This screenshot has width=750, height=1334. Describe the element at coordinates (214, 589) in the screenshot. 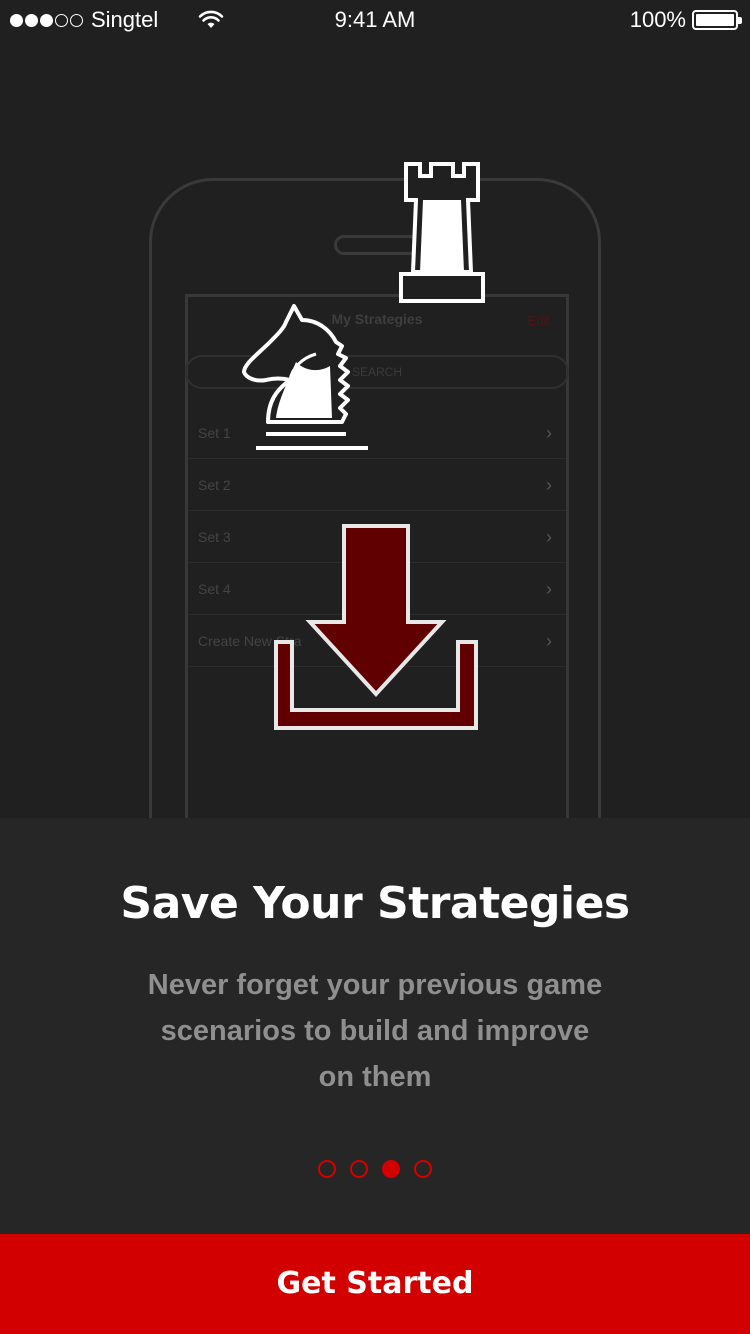

I see `list-item-label: Set 4` at that location.